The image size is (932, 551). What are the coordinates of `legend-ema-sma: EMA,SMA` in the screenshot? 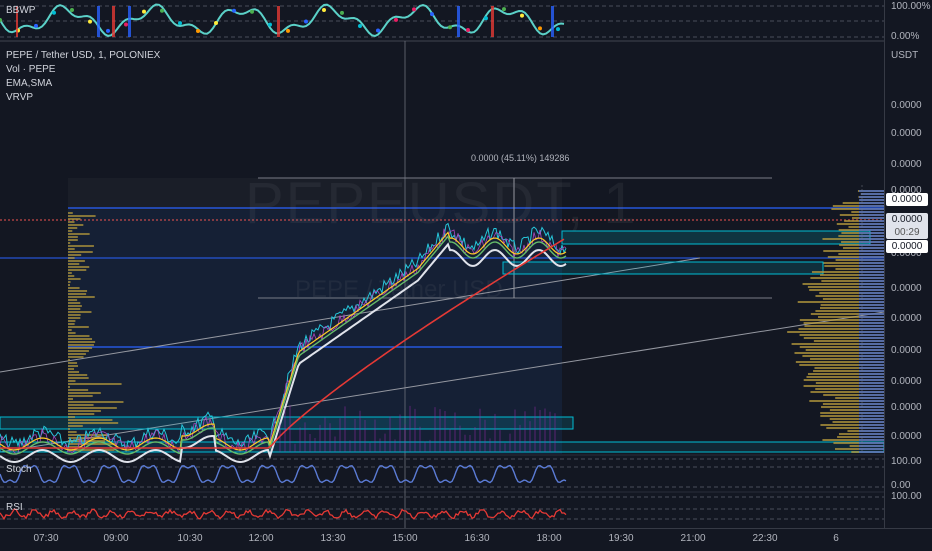 It's located at (83, 84).